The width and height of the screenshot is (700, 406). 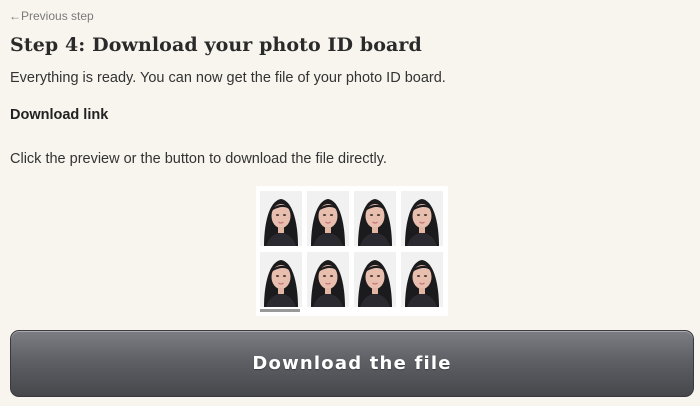 I want to click on preview-caption-line, so click(x=280, y=310).